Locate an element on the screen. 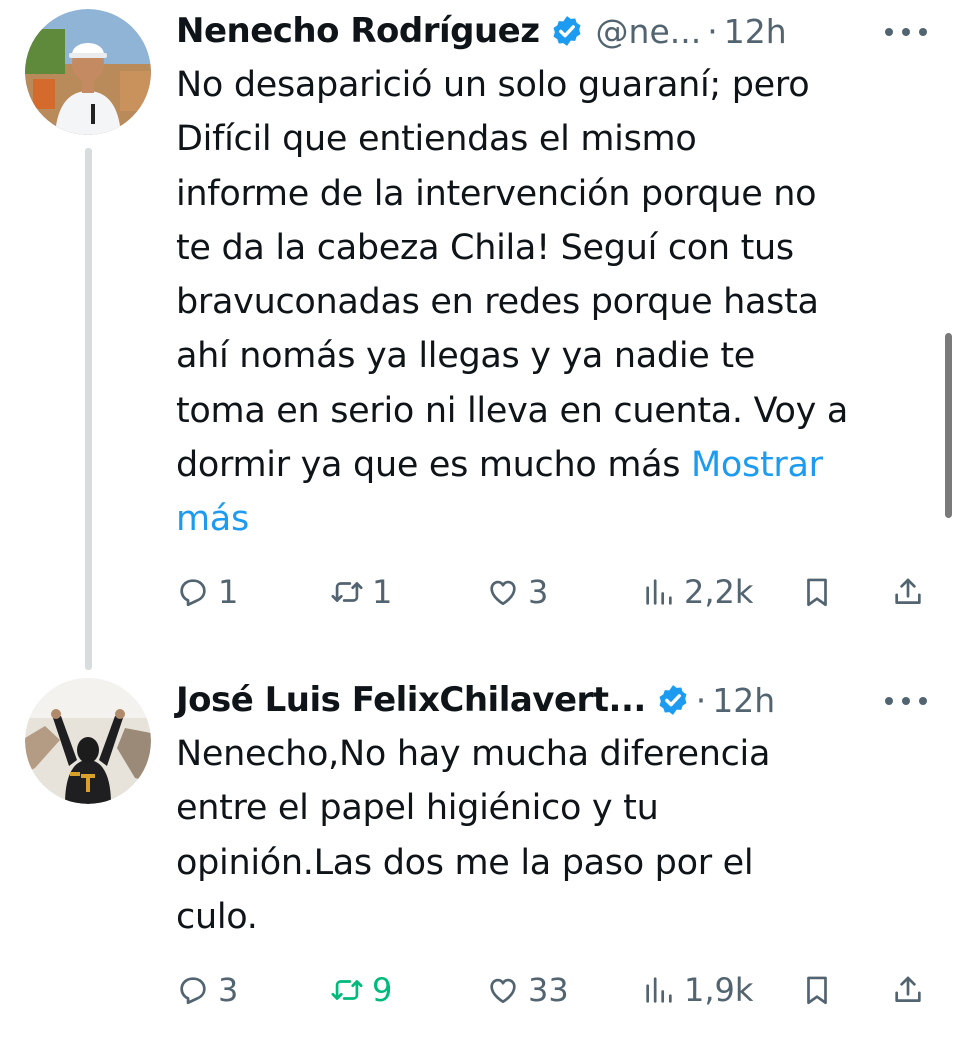 This screenshot has height=1043, width=959. like-count: 3 is located at coordinates (538, 592).